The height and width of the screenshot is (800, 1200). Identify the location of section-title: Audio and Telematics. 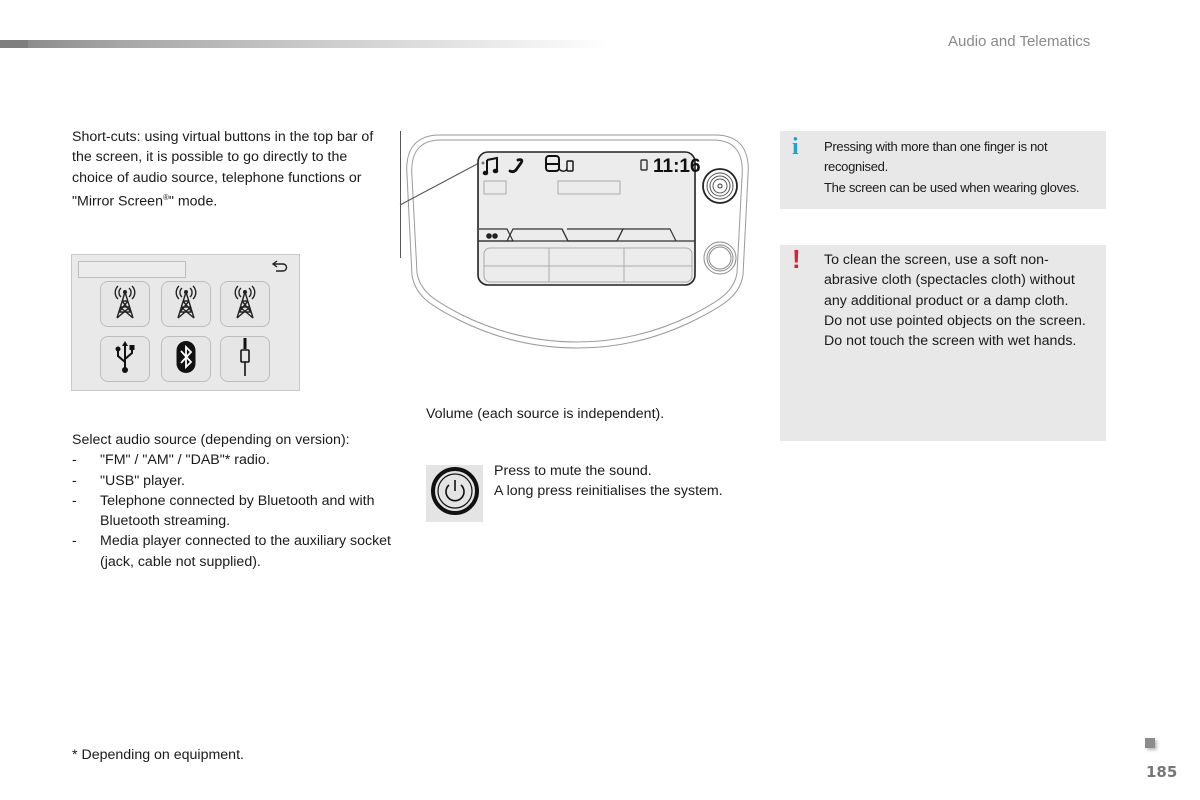
(1019, 41).